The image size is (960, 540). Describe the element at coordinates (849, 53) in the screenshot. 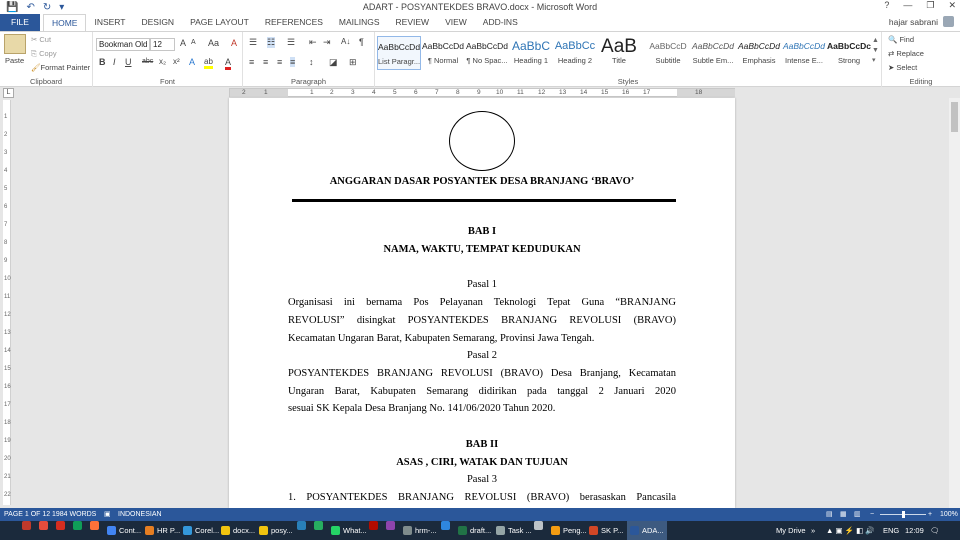

I see `style-strong: AaBbCcDc Strong` at that location.